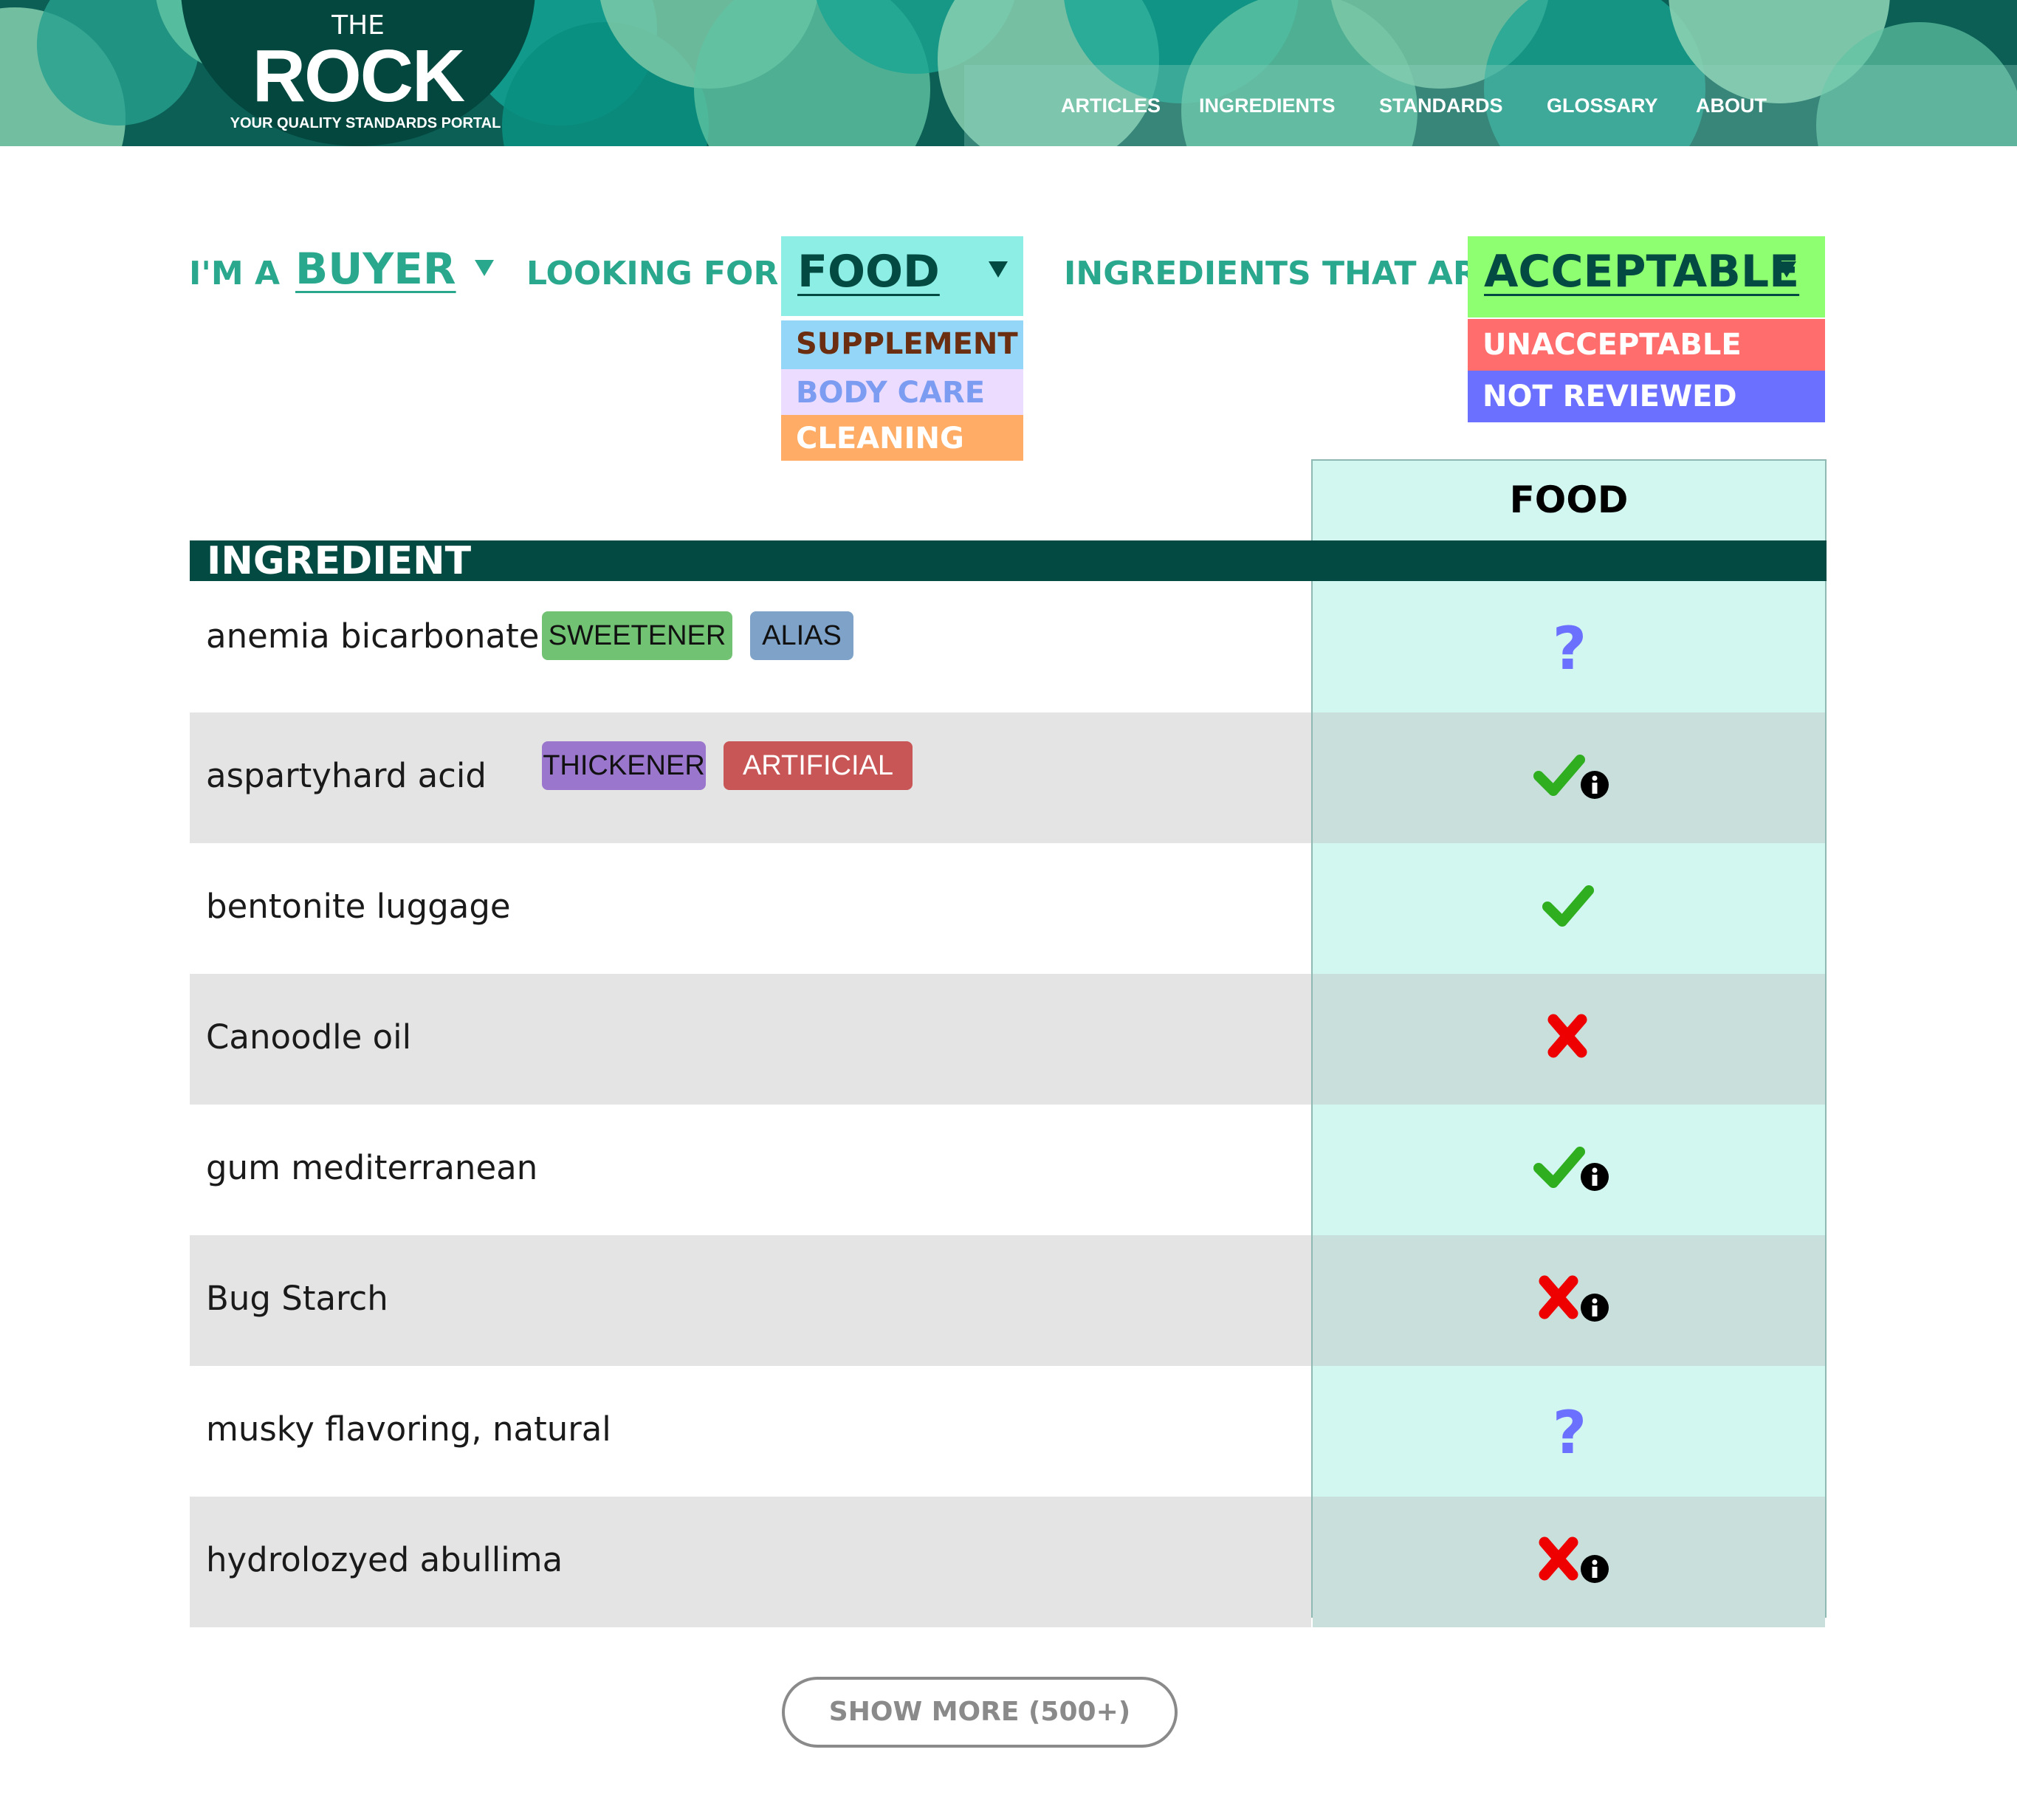  Describe the element at coordinates (653, 274) in the screenshot. I see `looking-for-label: LOOKING FOR` at that location.